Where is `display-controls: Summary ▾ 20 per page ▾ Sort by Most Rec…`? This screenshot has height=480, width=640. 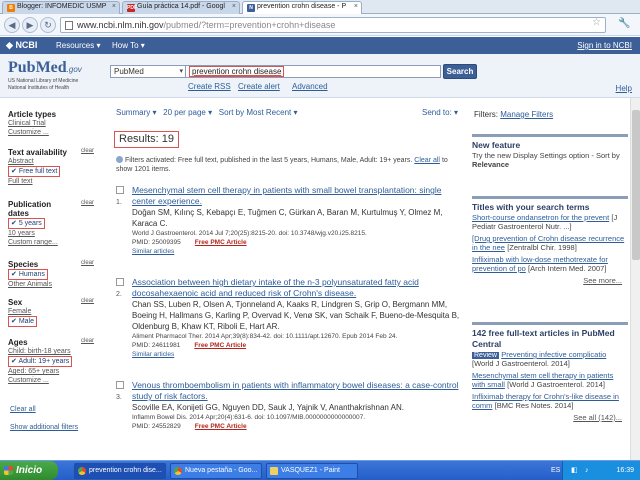 display-controls: Summary ▾ 20 per page ▾ Sort by Most Rec… is located at coordinates (207, 112).